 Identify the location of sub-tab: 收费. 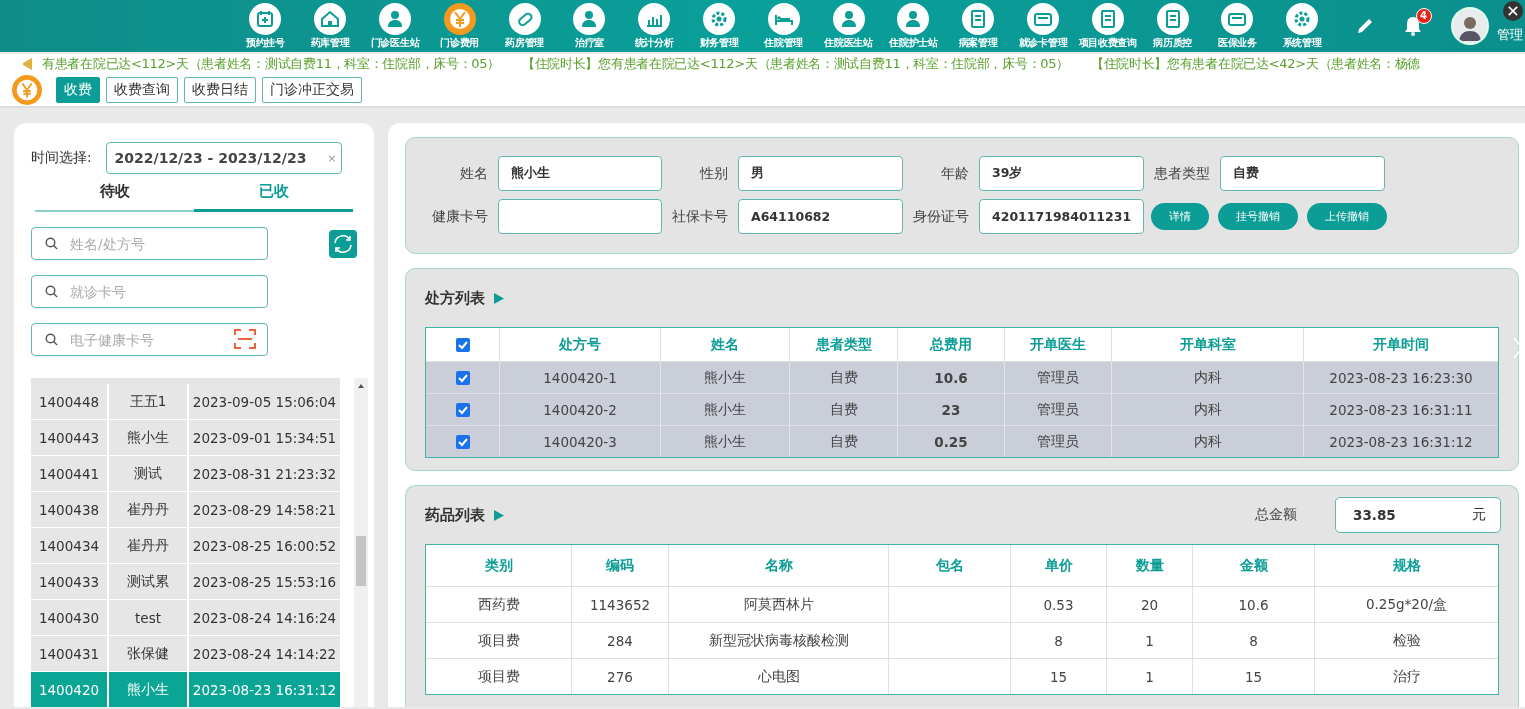
(78, 90).